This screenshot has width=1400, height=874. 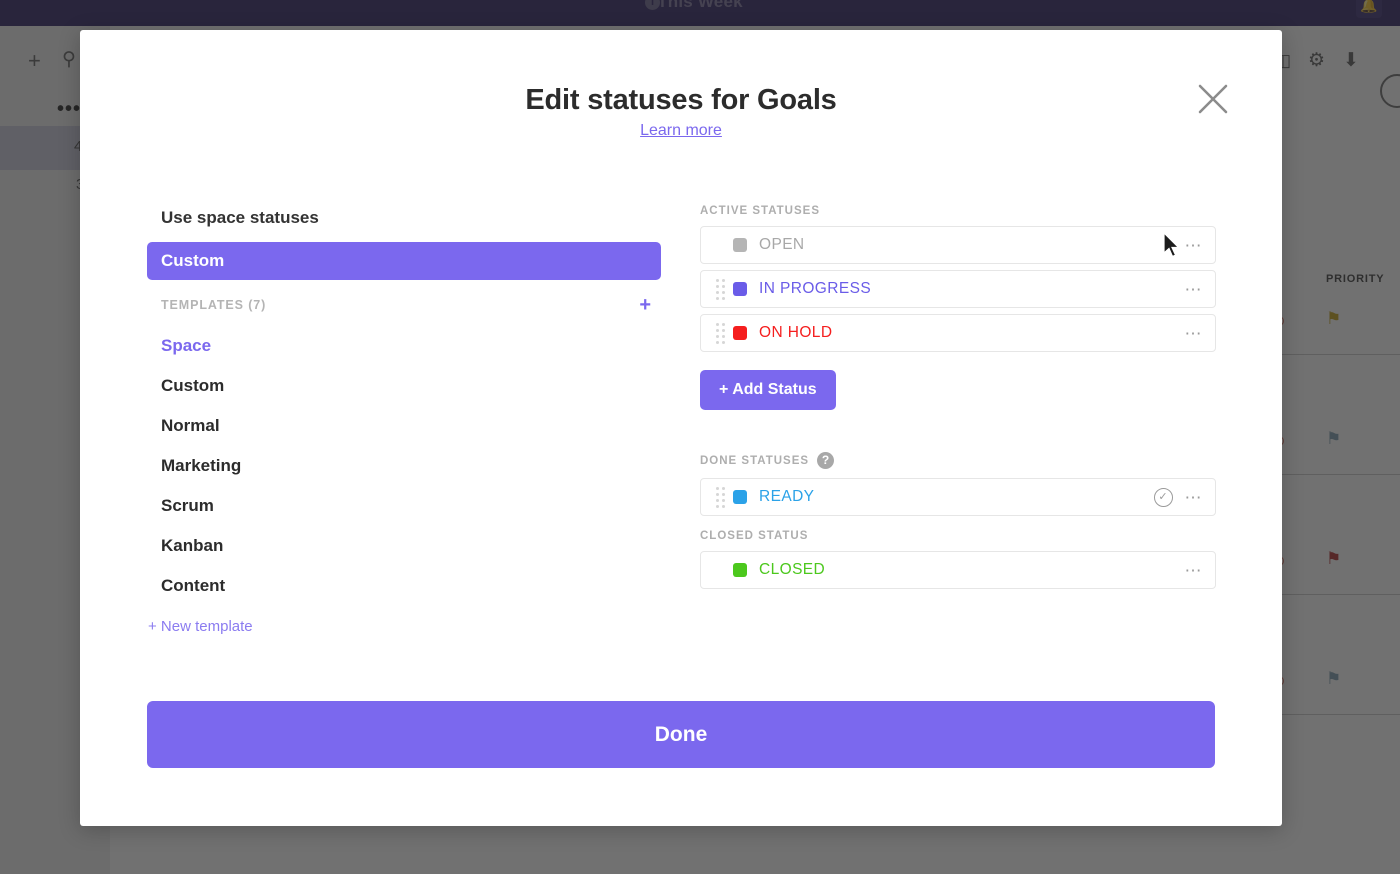 I want to click on closed-status-label: CLOSED STATUS, so click(x=958, y=536).